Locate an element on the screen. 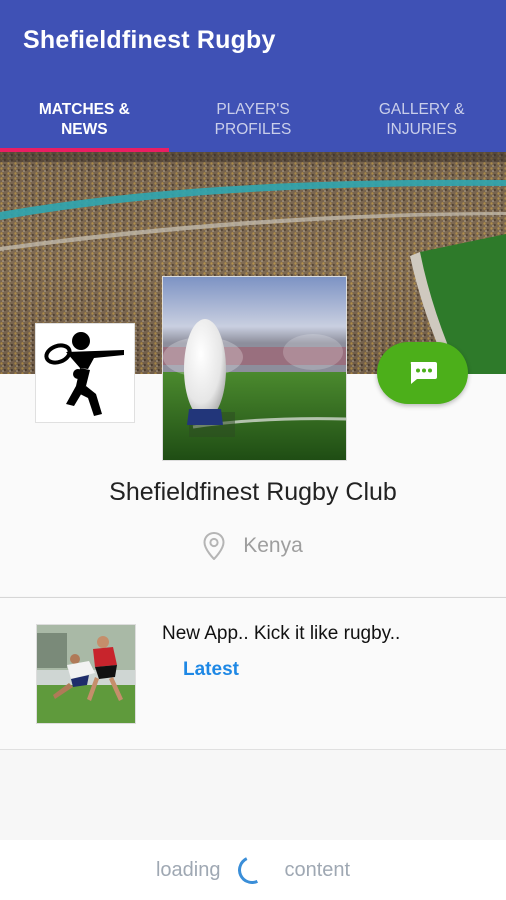 The height and width of the screenshot is (900, 506). rugby-player-logo-icon is located at coordinates (84, 374).